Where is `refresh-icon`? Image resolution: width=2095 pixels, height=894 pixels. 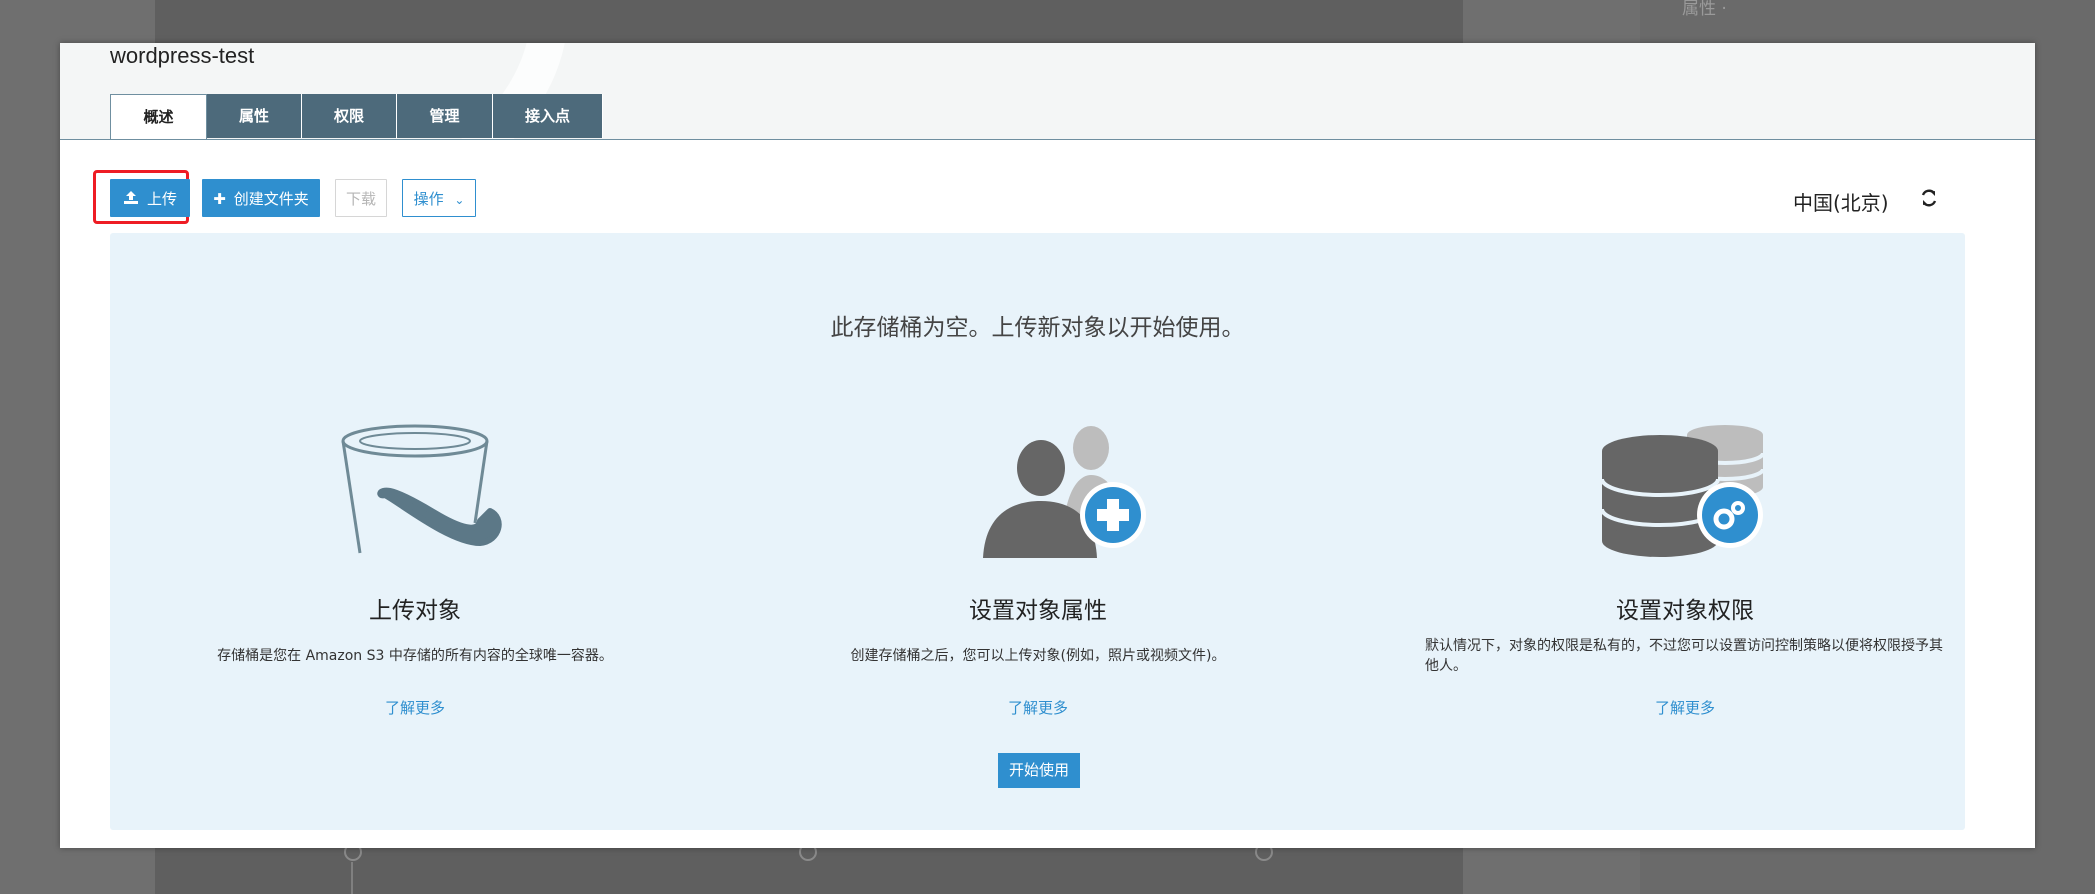 refresh-icon is located at coordinates (1929, 200).